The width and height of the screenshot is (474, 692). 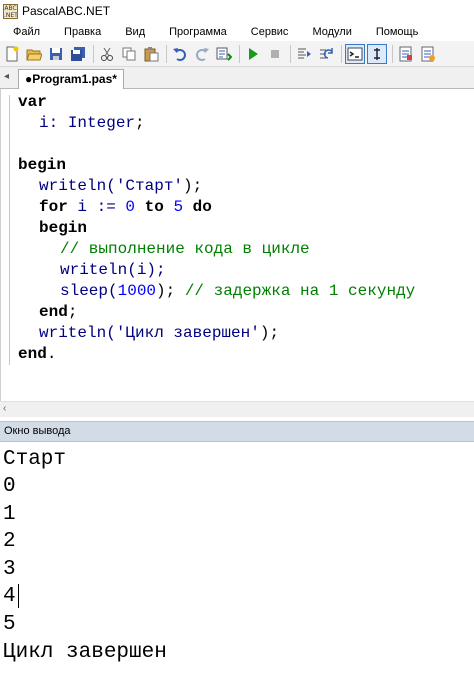 I want to click on editor-horizontal-scrollbar: ‹, so click(x=237, y=409).